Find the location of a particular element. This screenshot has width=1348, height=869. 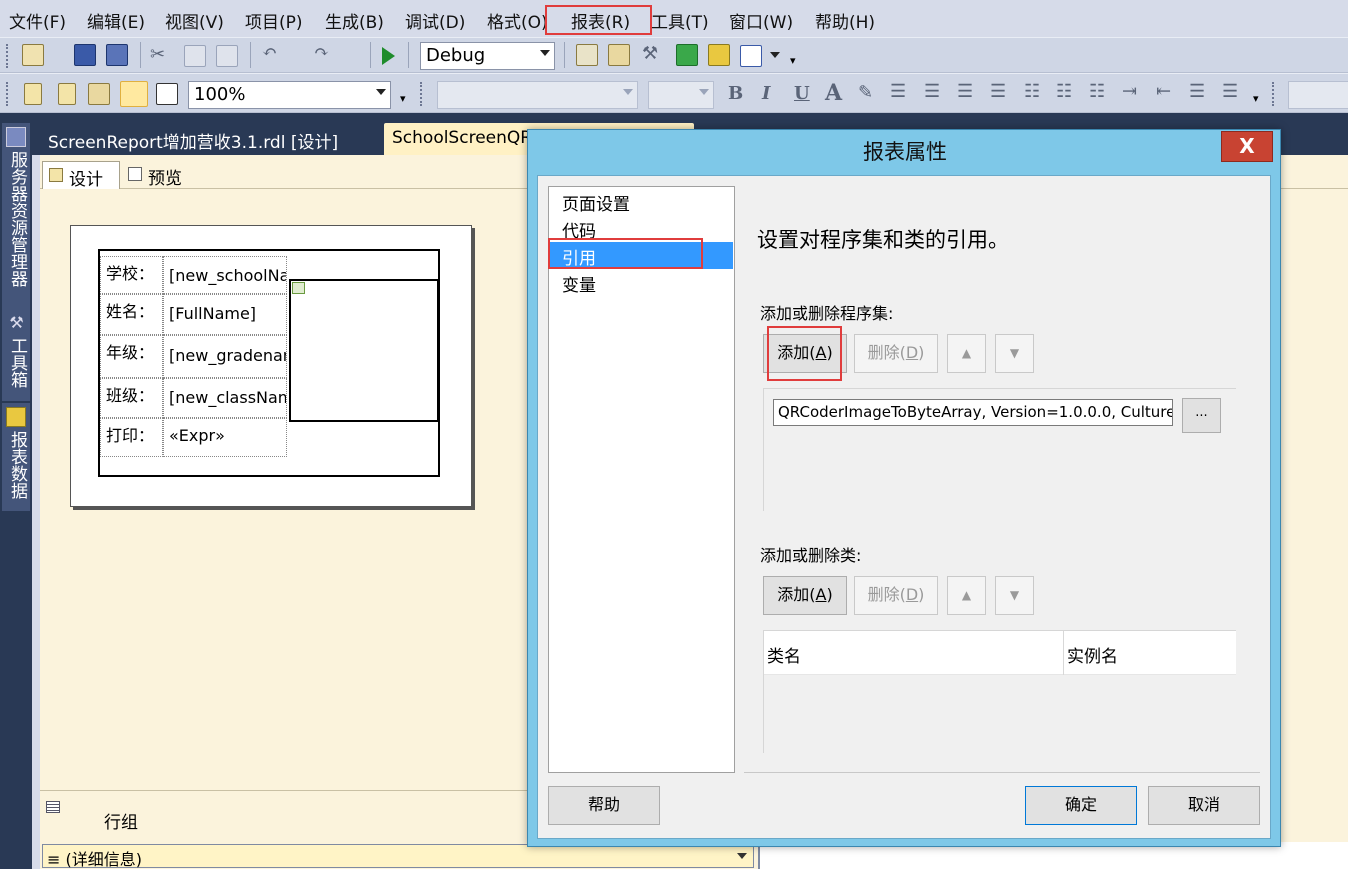

column-instance-name: 实例名 is located at coordinates (1150, 653).